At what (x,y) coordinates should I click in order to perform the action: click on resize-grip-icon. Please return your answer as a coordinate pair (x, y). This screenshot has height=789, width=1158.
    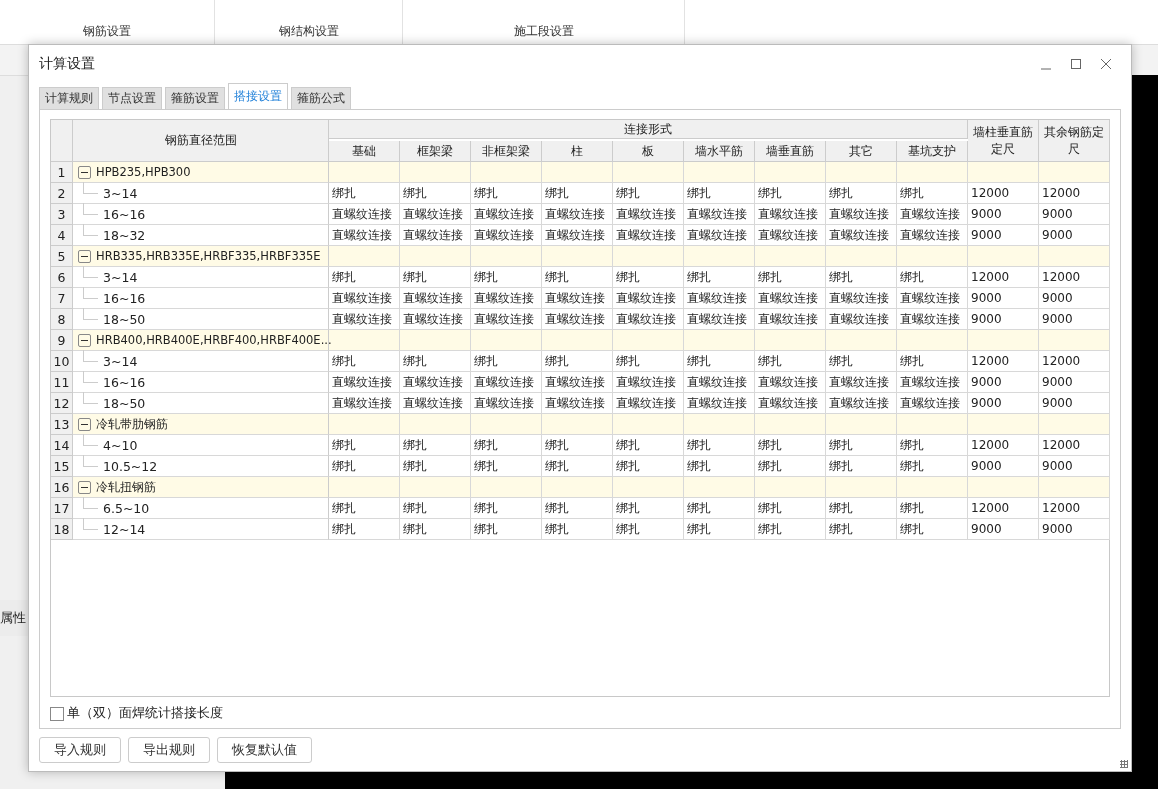
    Looking at the image, I should click on (1124, 764).